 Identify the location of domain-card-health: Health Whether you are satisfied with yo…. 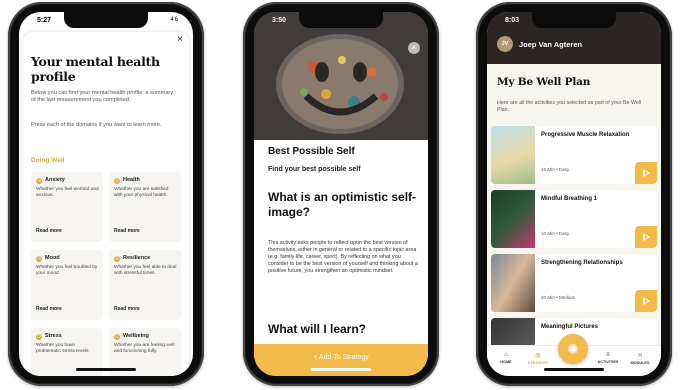
(145, 207).